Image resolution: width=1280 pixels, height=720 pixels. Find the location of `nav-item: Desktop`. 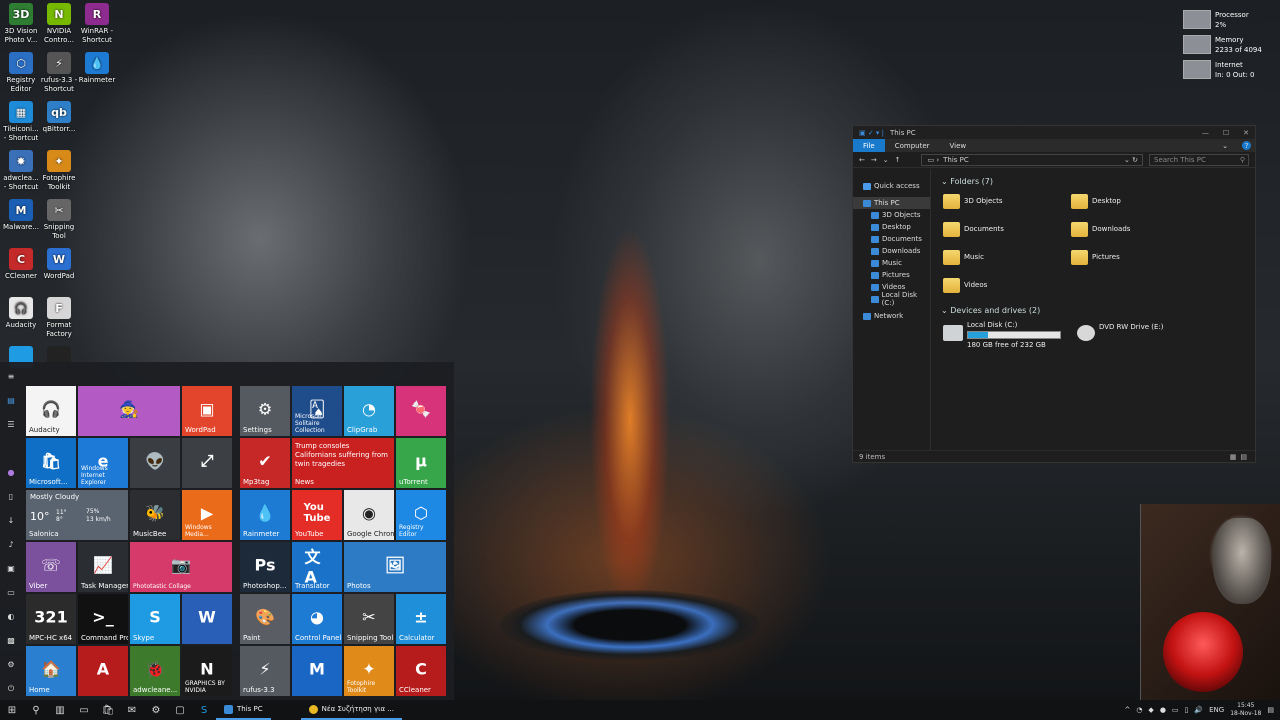

nav-item: Desktop is located at coordinates (891, 227).